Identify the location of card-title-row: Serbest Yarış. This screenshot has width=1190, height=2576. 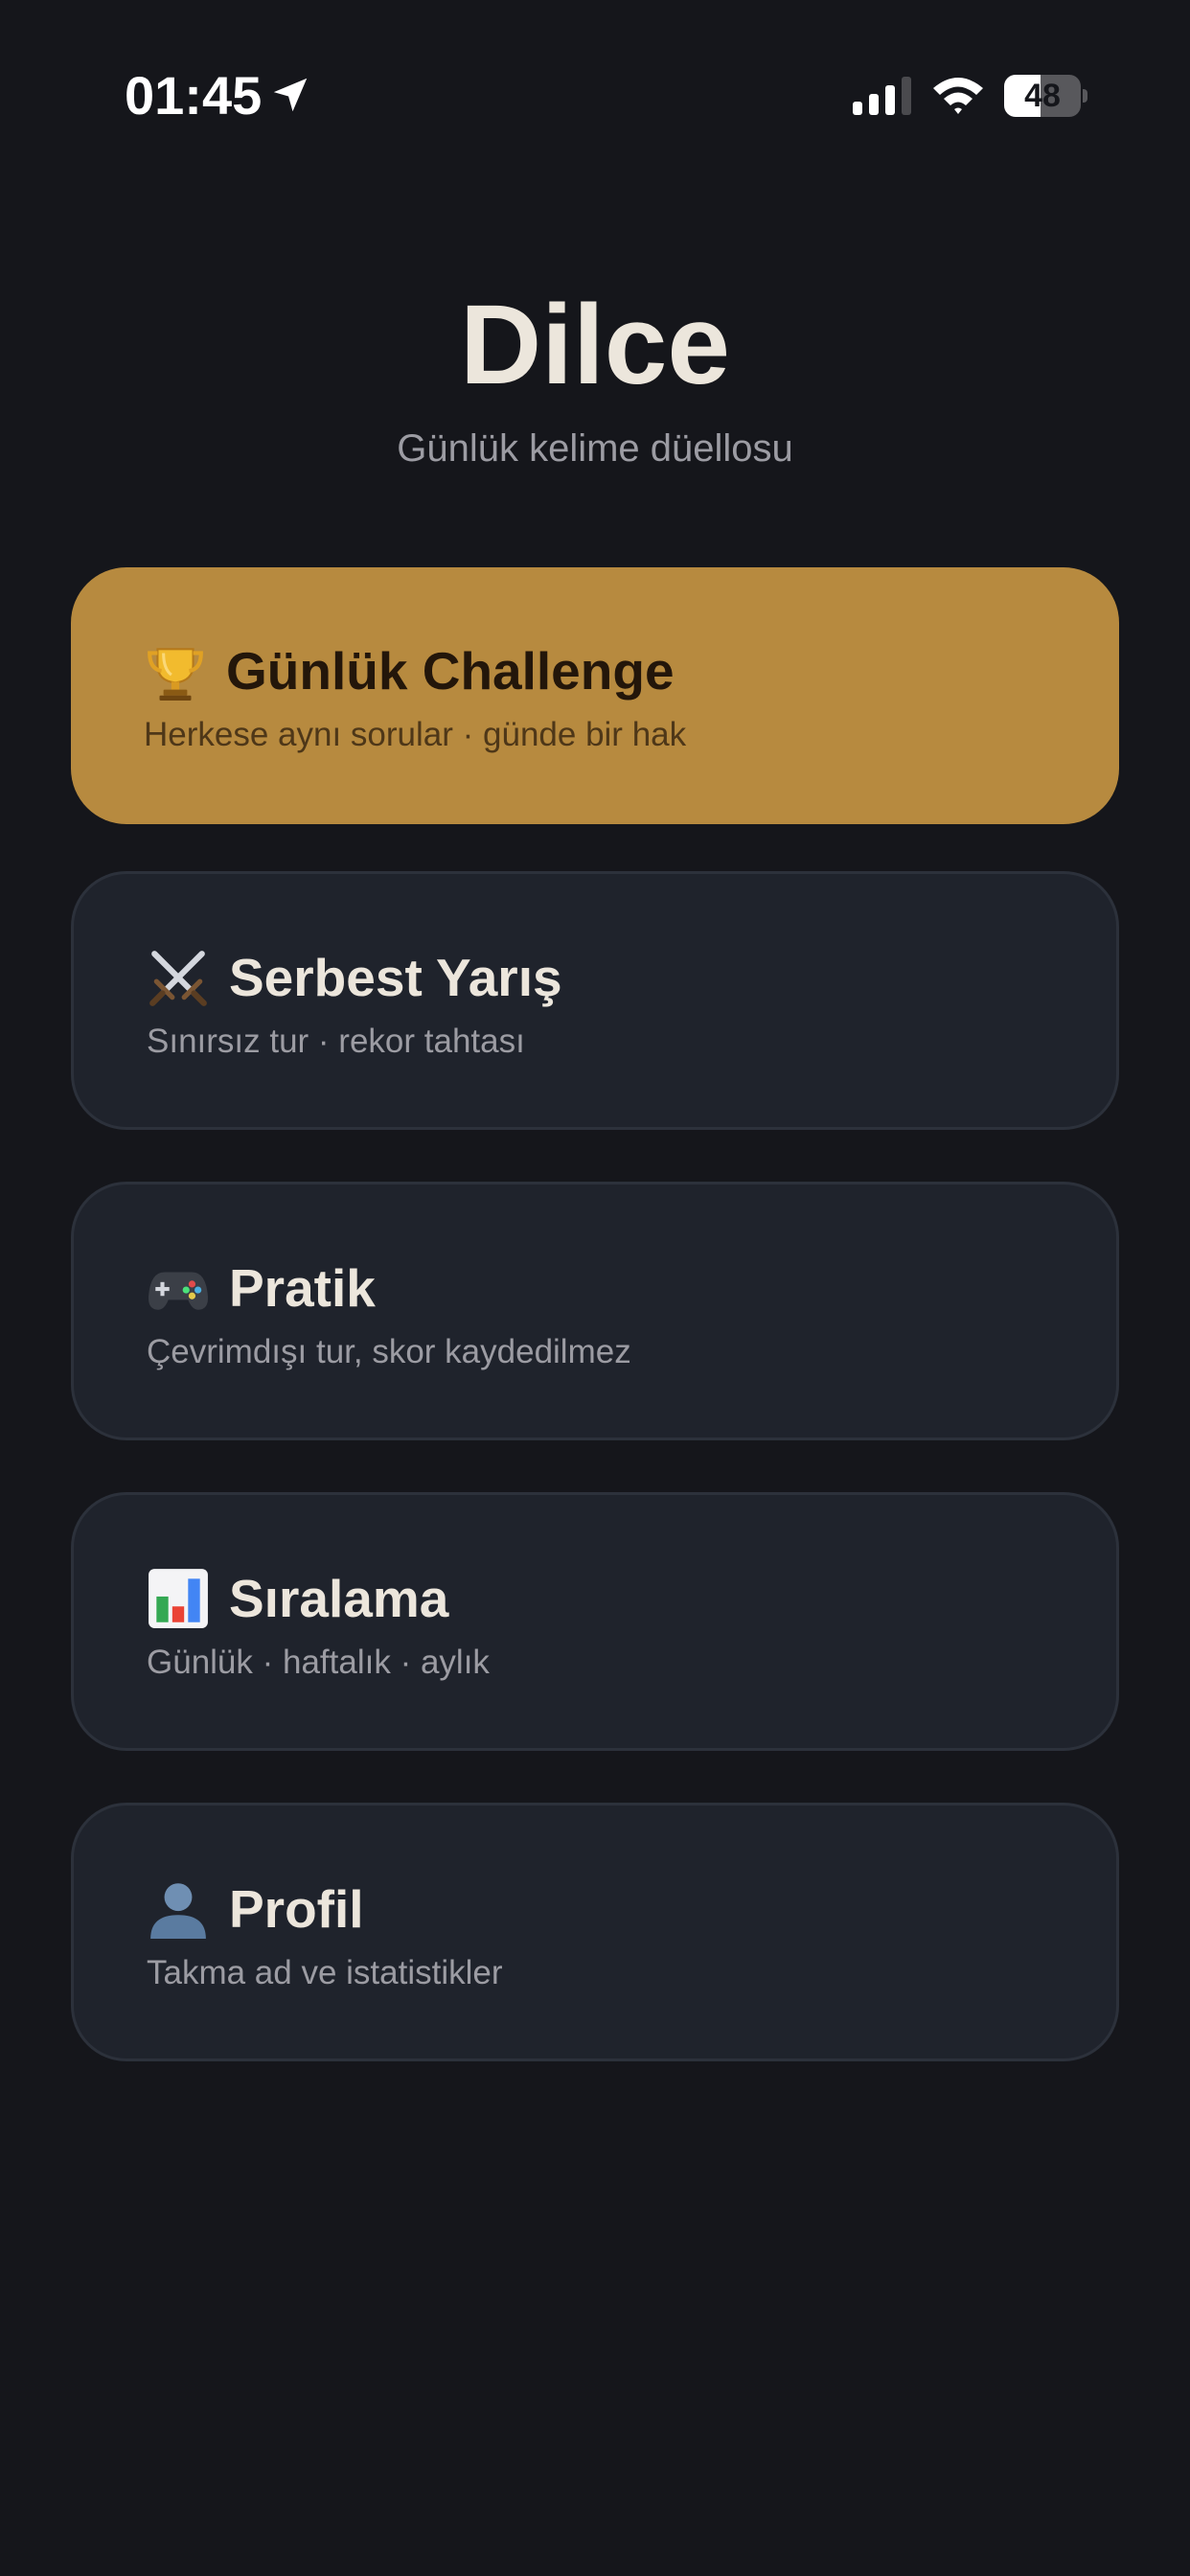
(355, 977).